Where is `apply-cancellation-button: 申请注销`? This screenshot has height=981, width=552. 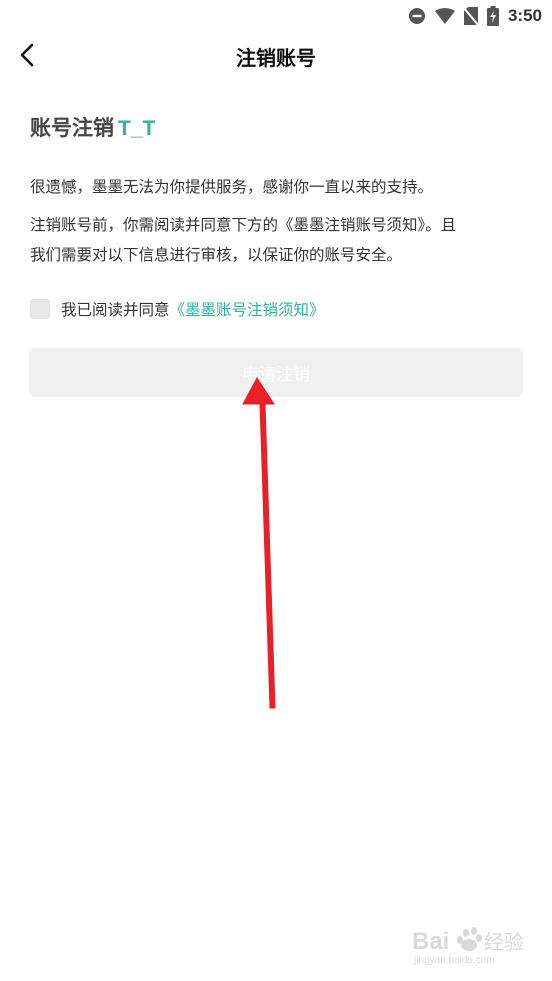
apply-cancellation-button: 申请注销 is located at coordinates (276, 372).